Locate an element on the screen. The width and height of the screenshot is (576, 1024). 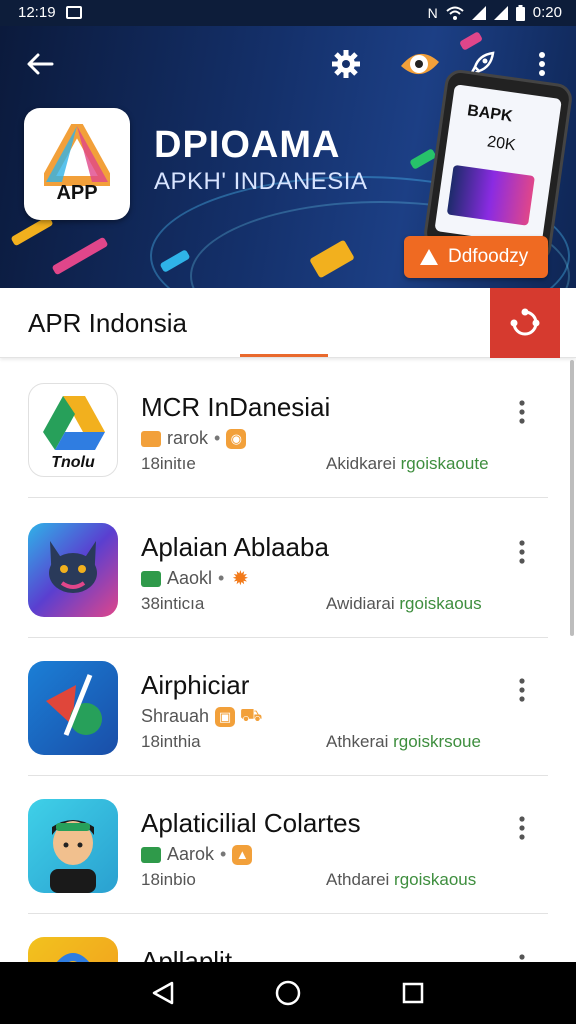
app-developer: Akidkarei rgoiskaoute is located at coordinates (407, 464).